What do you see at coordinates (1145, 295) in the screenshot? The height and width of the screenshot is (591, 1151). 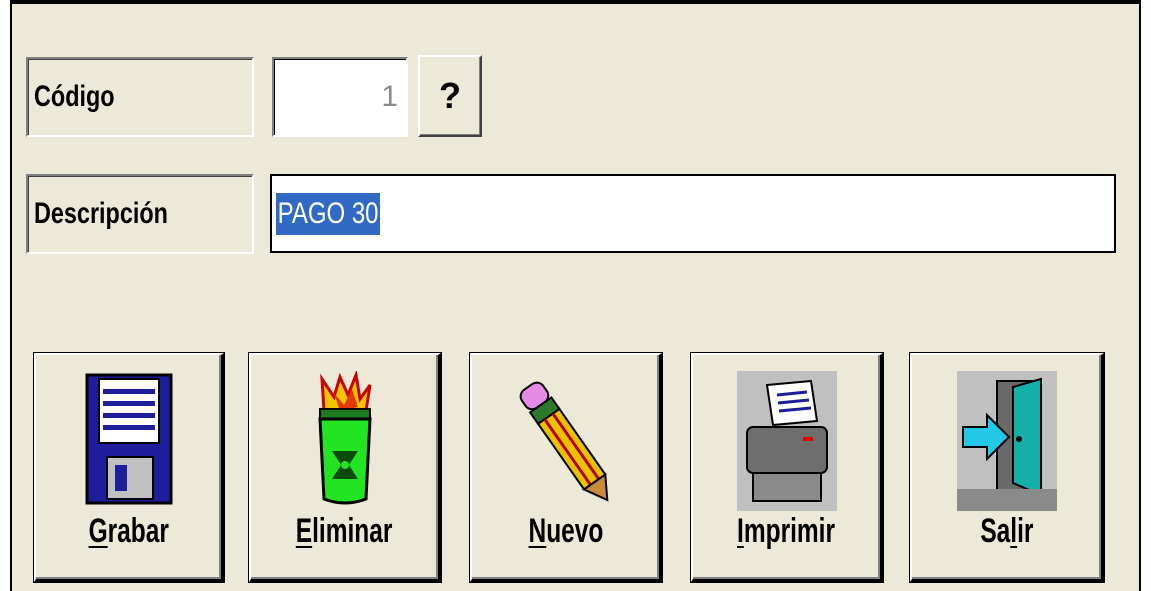 I see `window-right-border` at bounding box center [1145, 295].